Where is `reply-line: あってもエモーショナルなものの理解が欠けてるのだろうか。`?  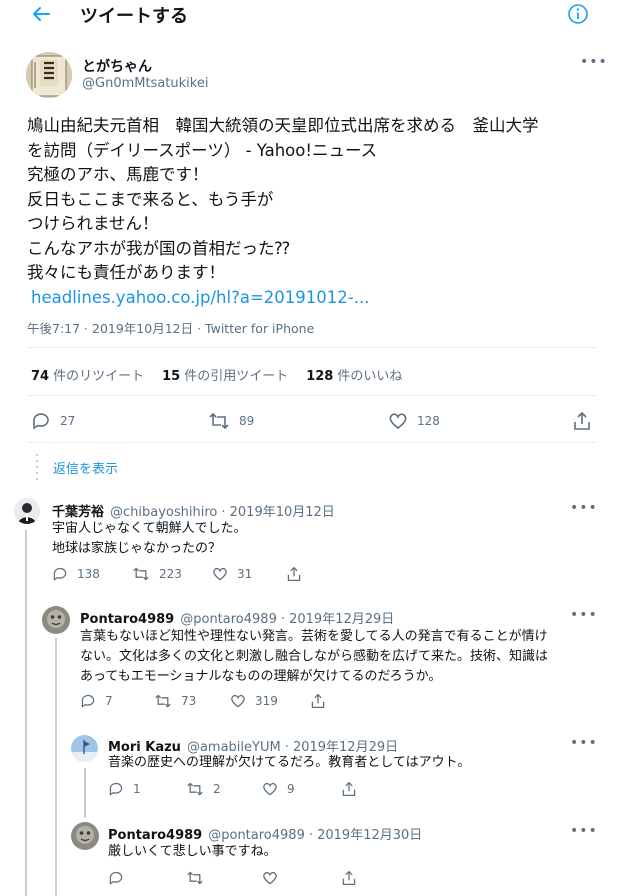 reply-line: あってもエモーショナルなものの理解が欠けてるのだろうか。 is located at coordinates (261, 676).